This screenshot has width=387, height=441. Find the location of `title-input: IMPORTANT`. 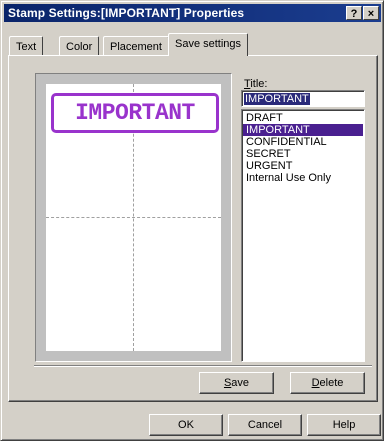

title-input: IMPORTANT is located at coordinates (303, 98).